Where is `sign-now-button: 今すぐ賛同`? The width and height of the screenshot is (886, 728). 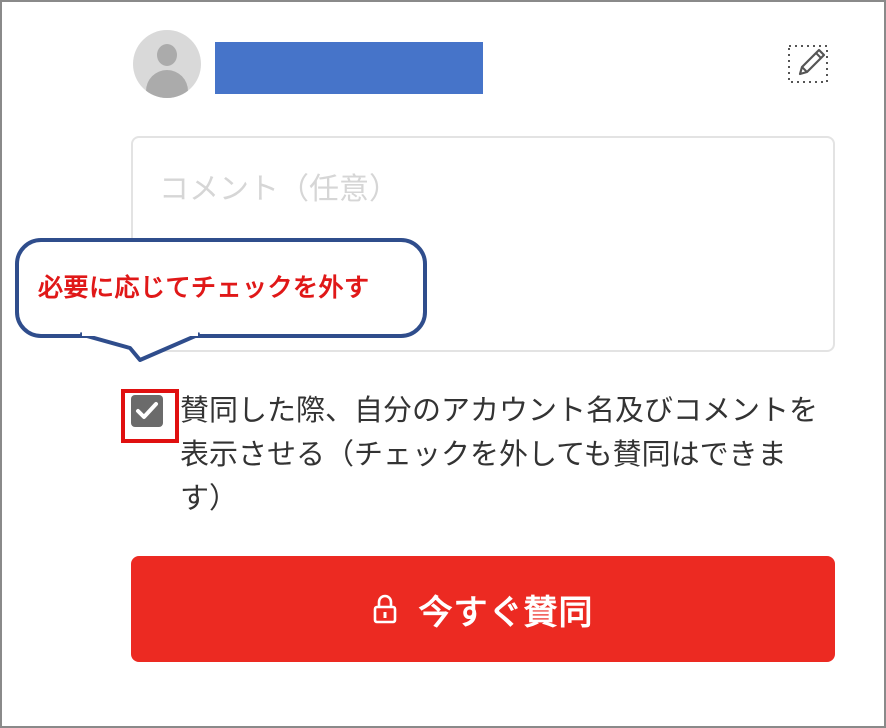
sign-now-button: 今すぐ賛同 is located at coordinates (483, 609).